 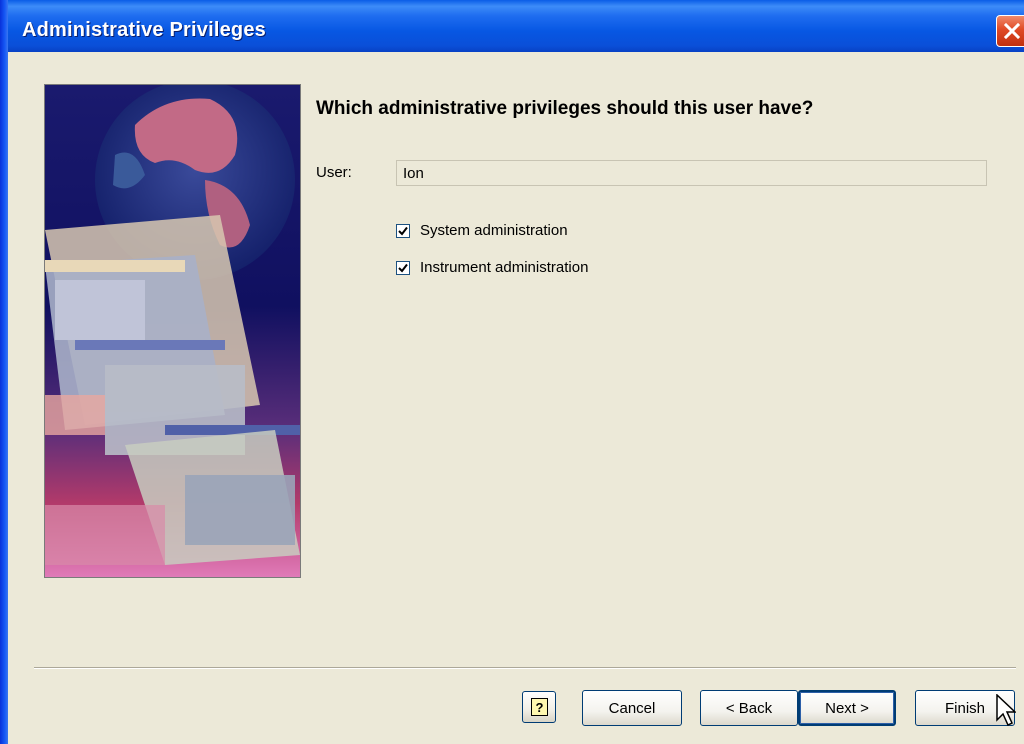 What do you see at coordinates (632, 708) in the screenshot?
I see `cancel-button: Cancel` at bounding box center [632, 708].